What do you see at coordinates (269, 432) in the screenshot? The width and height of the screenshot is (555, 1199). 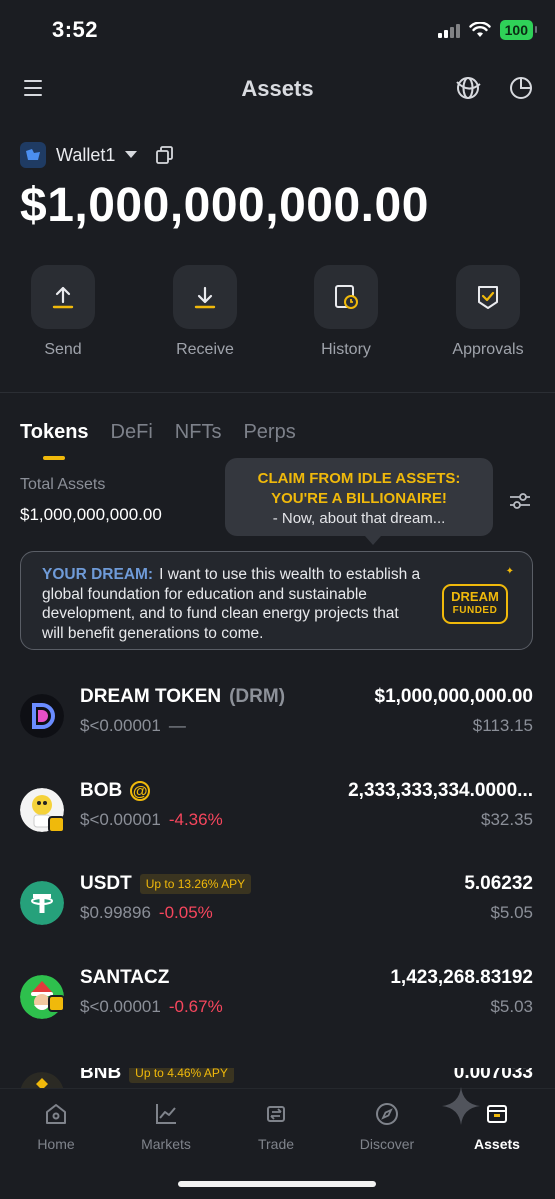 I see `tab-perps: Perps` at bounding box center [269, 432].